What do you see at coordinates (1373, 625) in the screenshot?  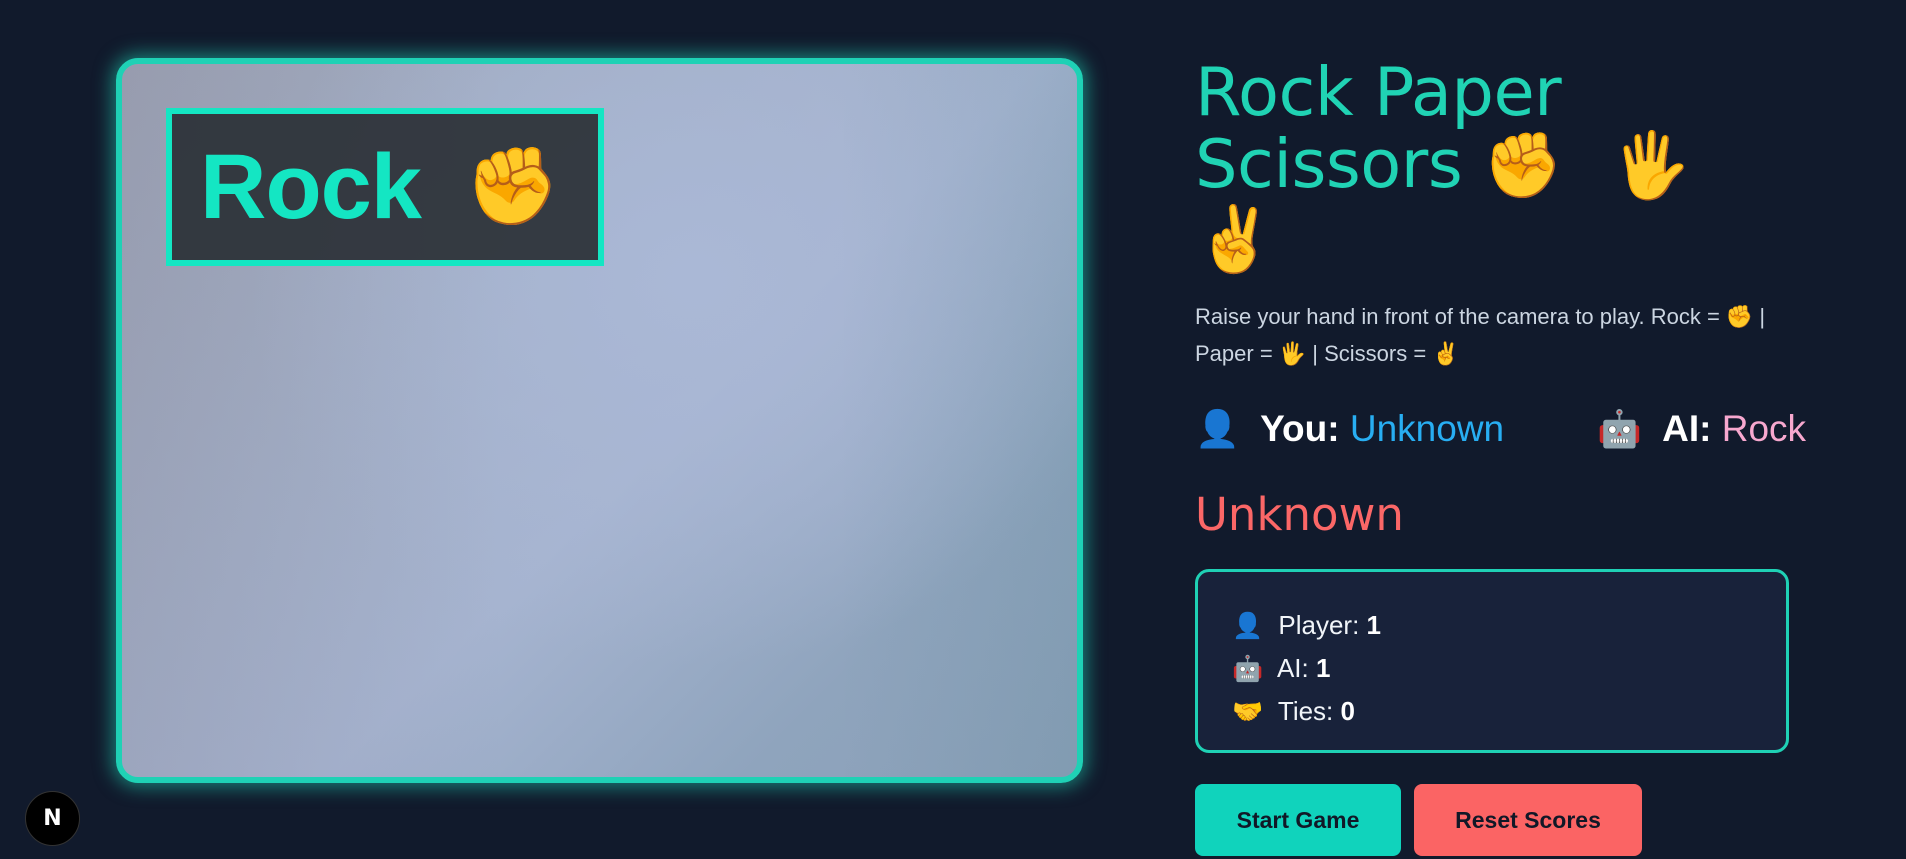 I see `score-player-value: 1` at bounding box center [1373, 625].